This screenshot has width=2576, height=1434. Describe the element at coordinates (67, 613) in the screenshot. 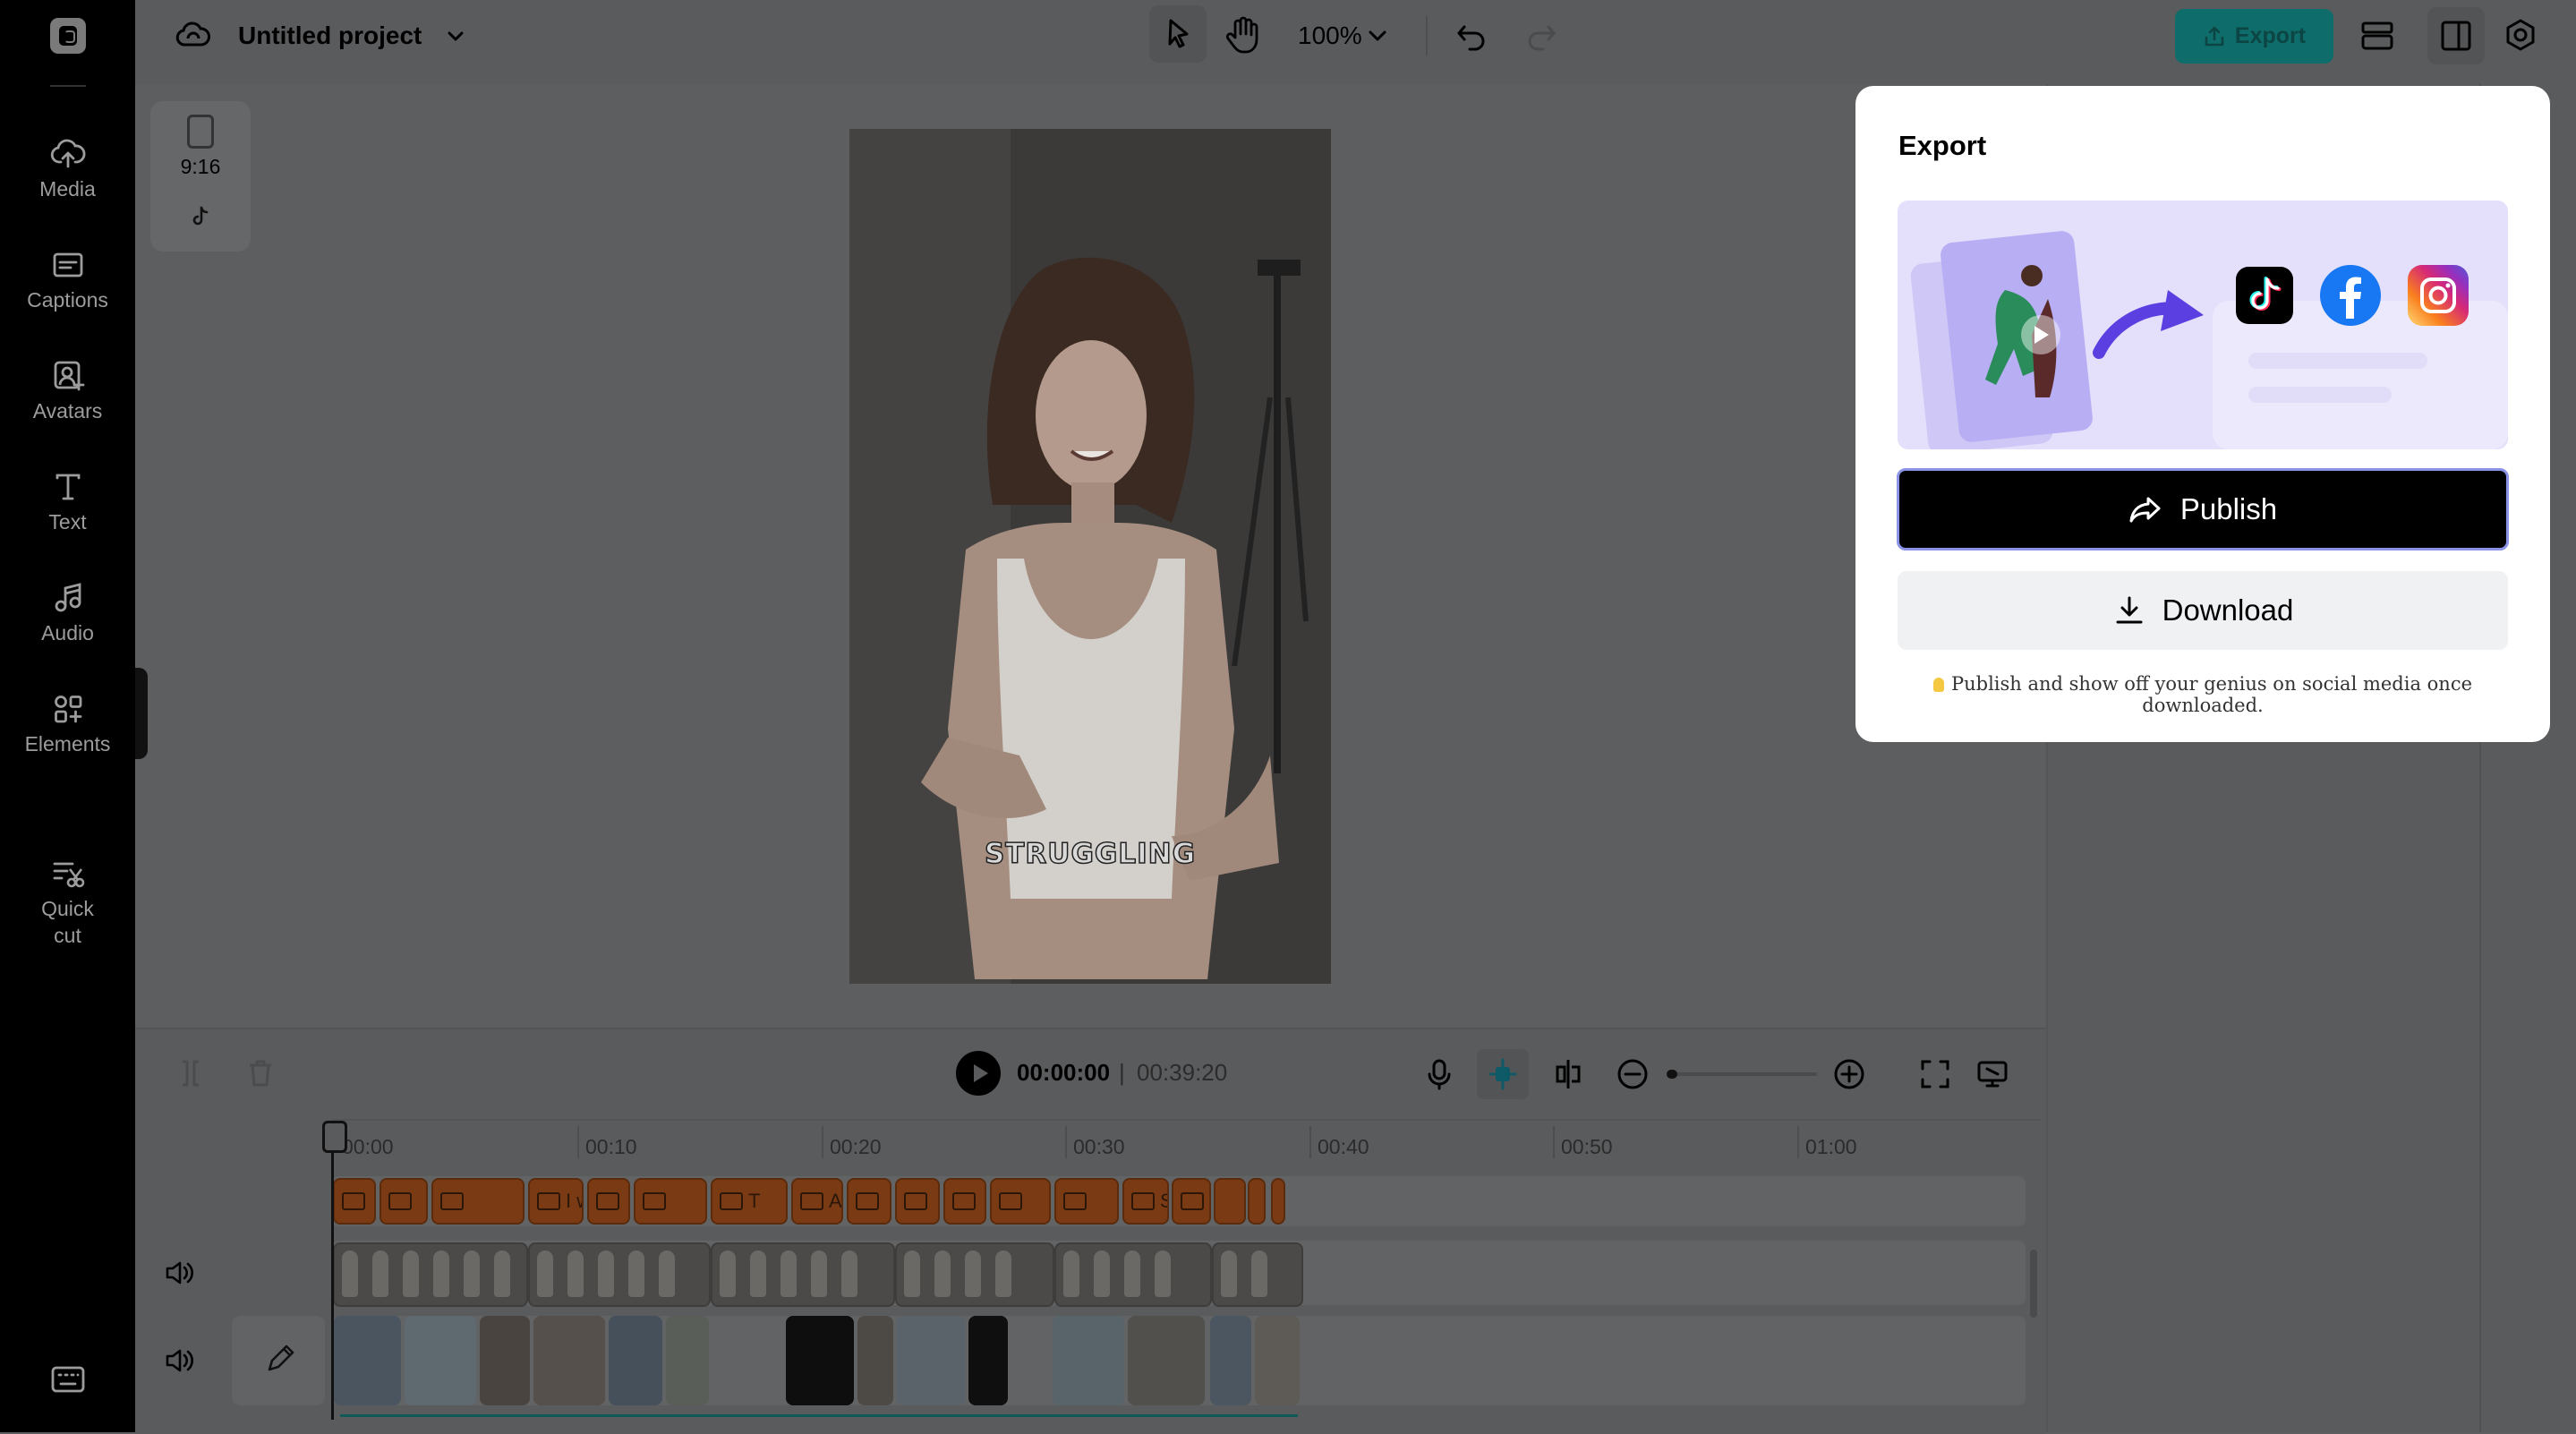

I see `sidebar-item-audio: Audio` at that location.